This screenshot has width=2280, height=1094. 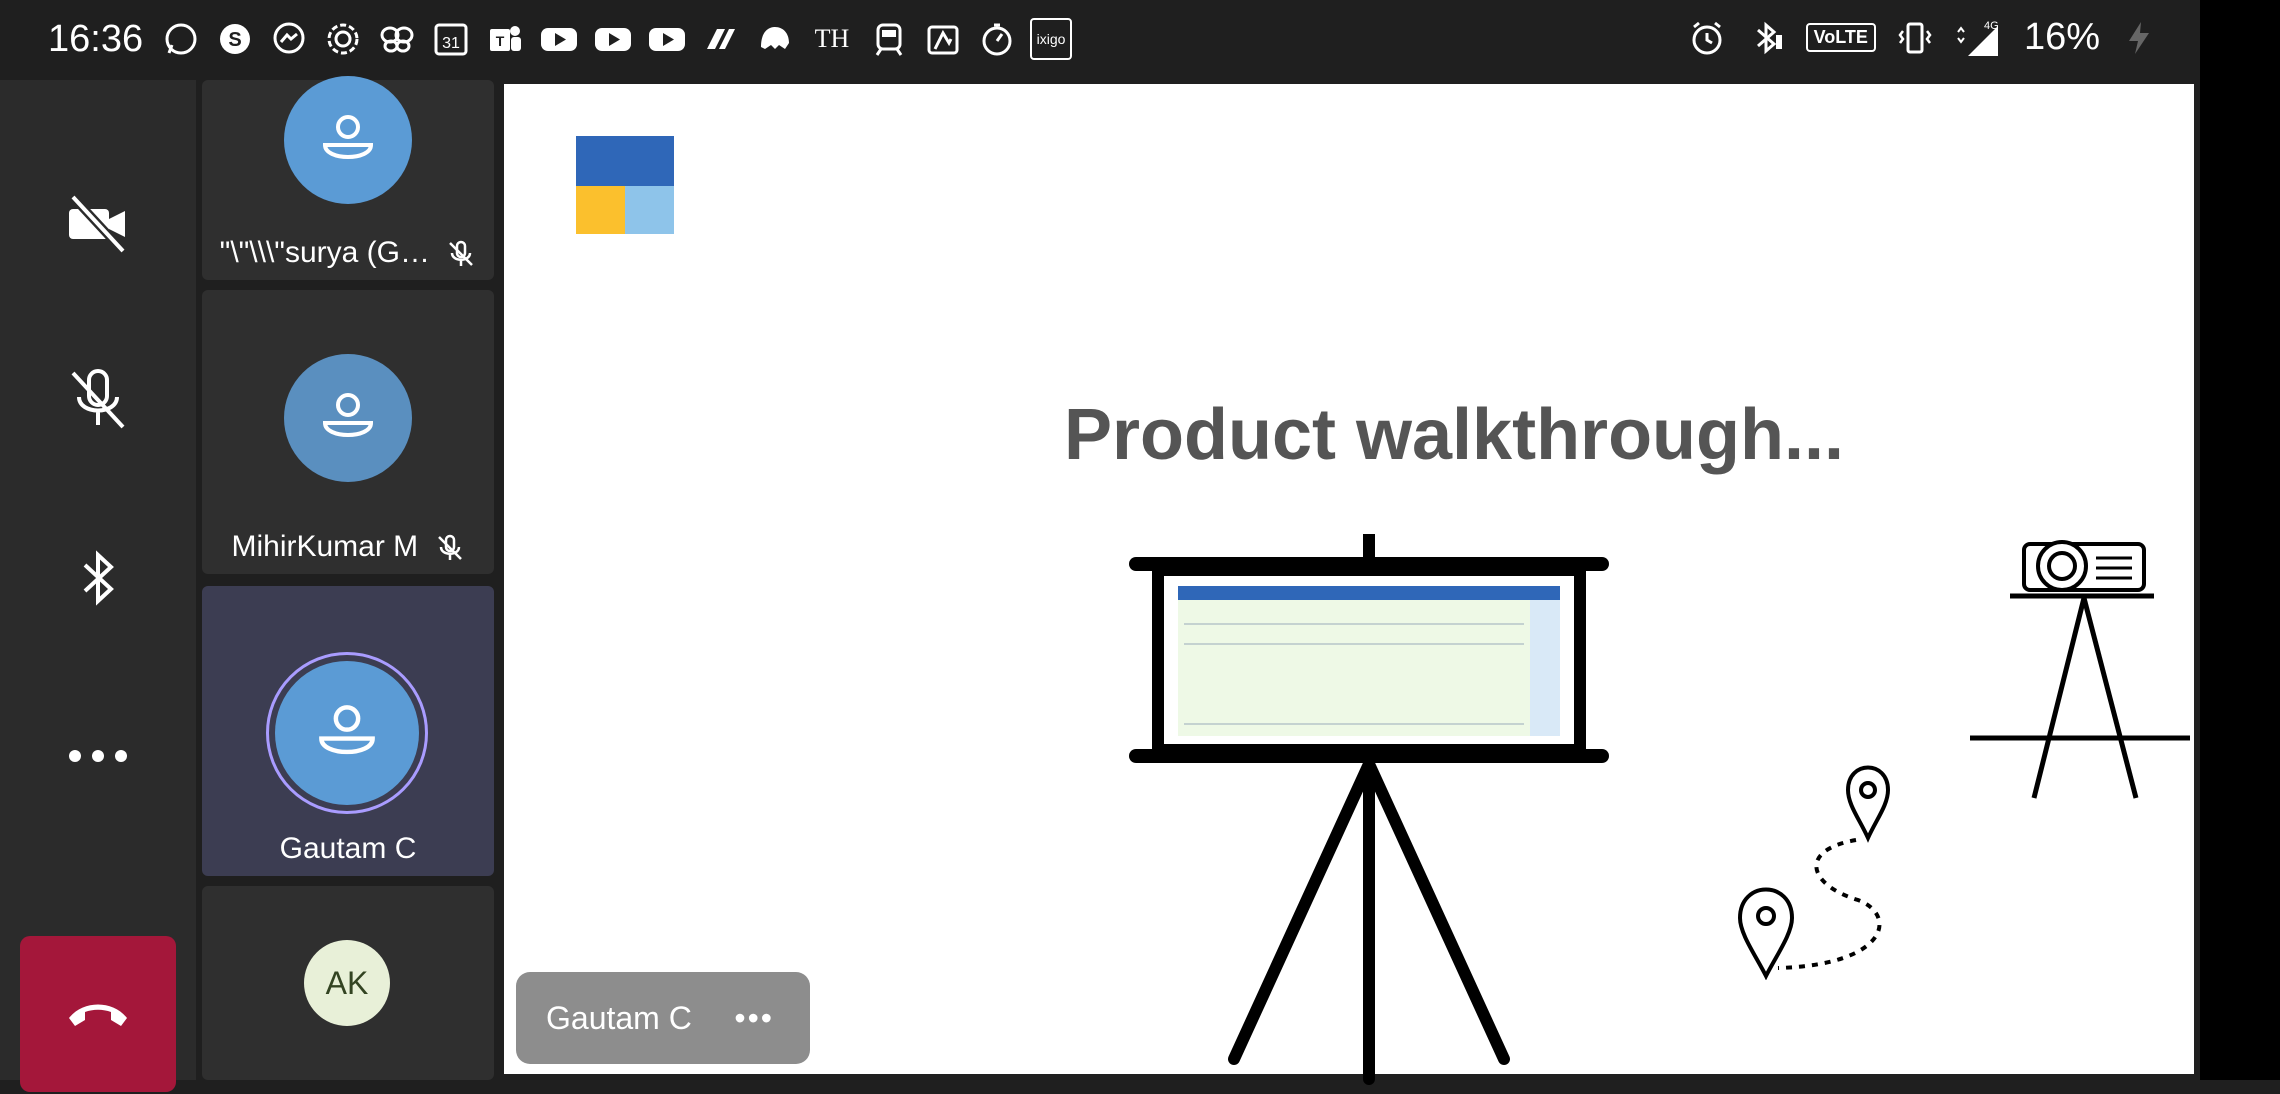 I want to click on volte-icon: VoLTE, so click(x=1840, y=37).